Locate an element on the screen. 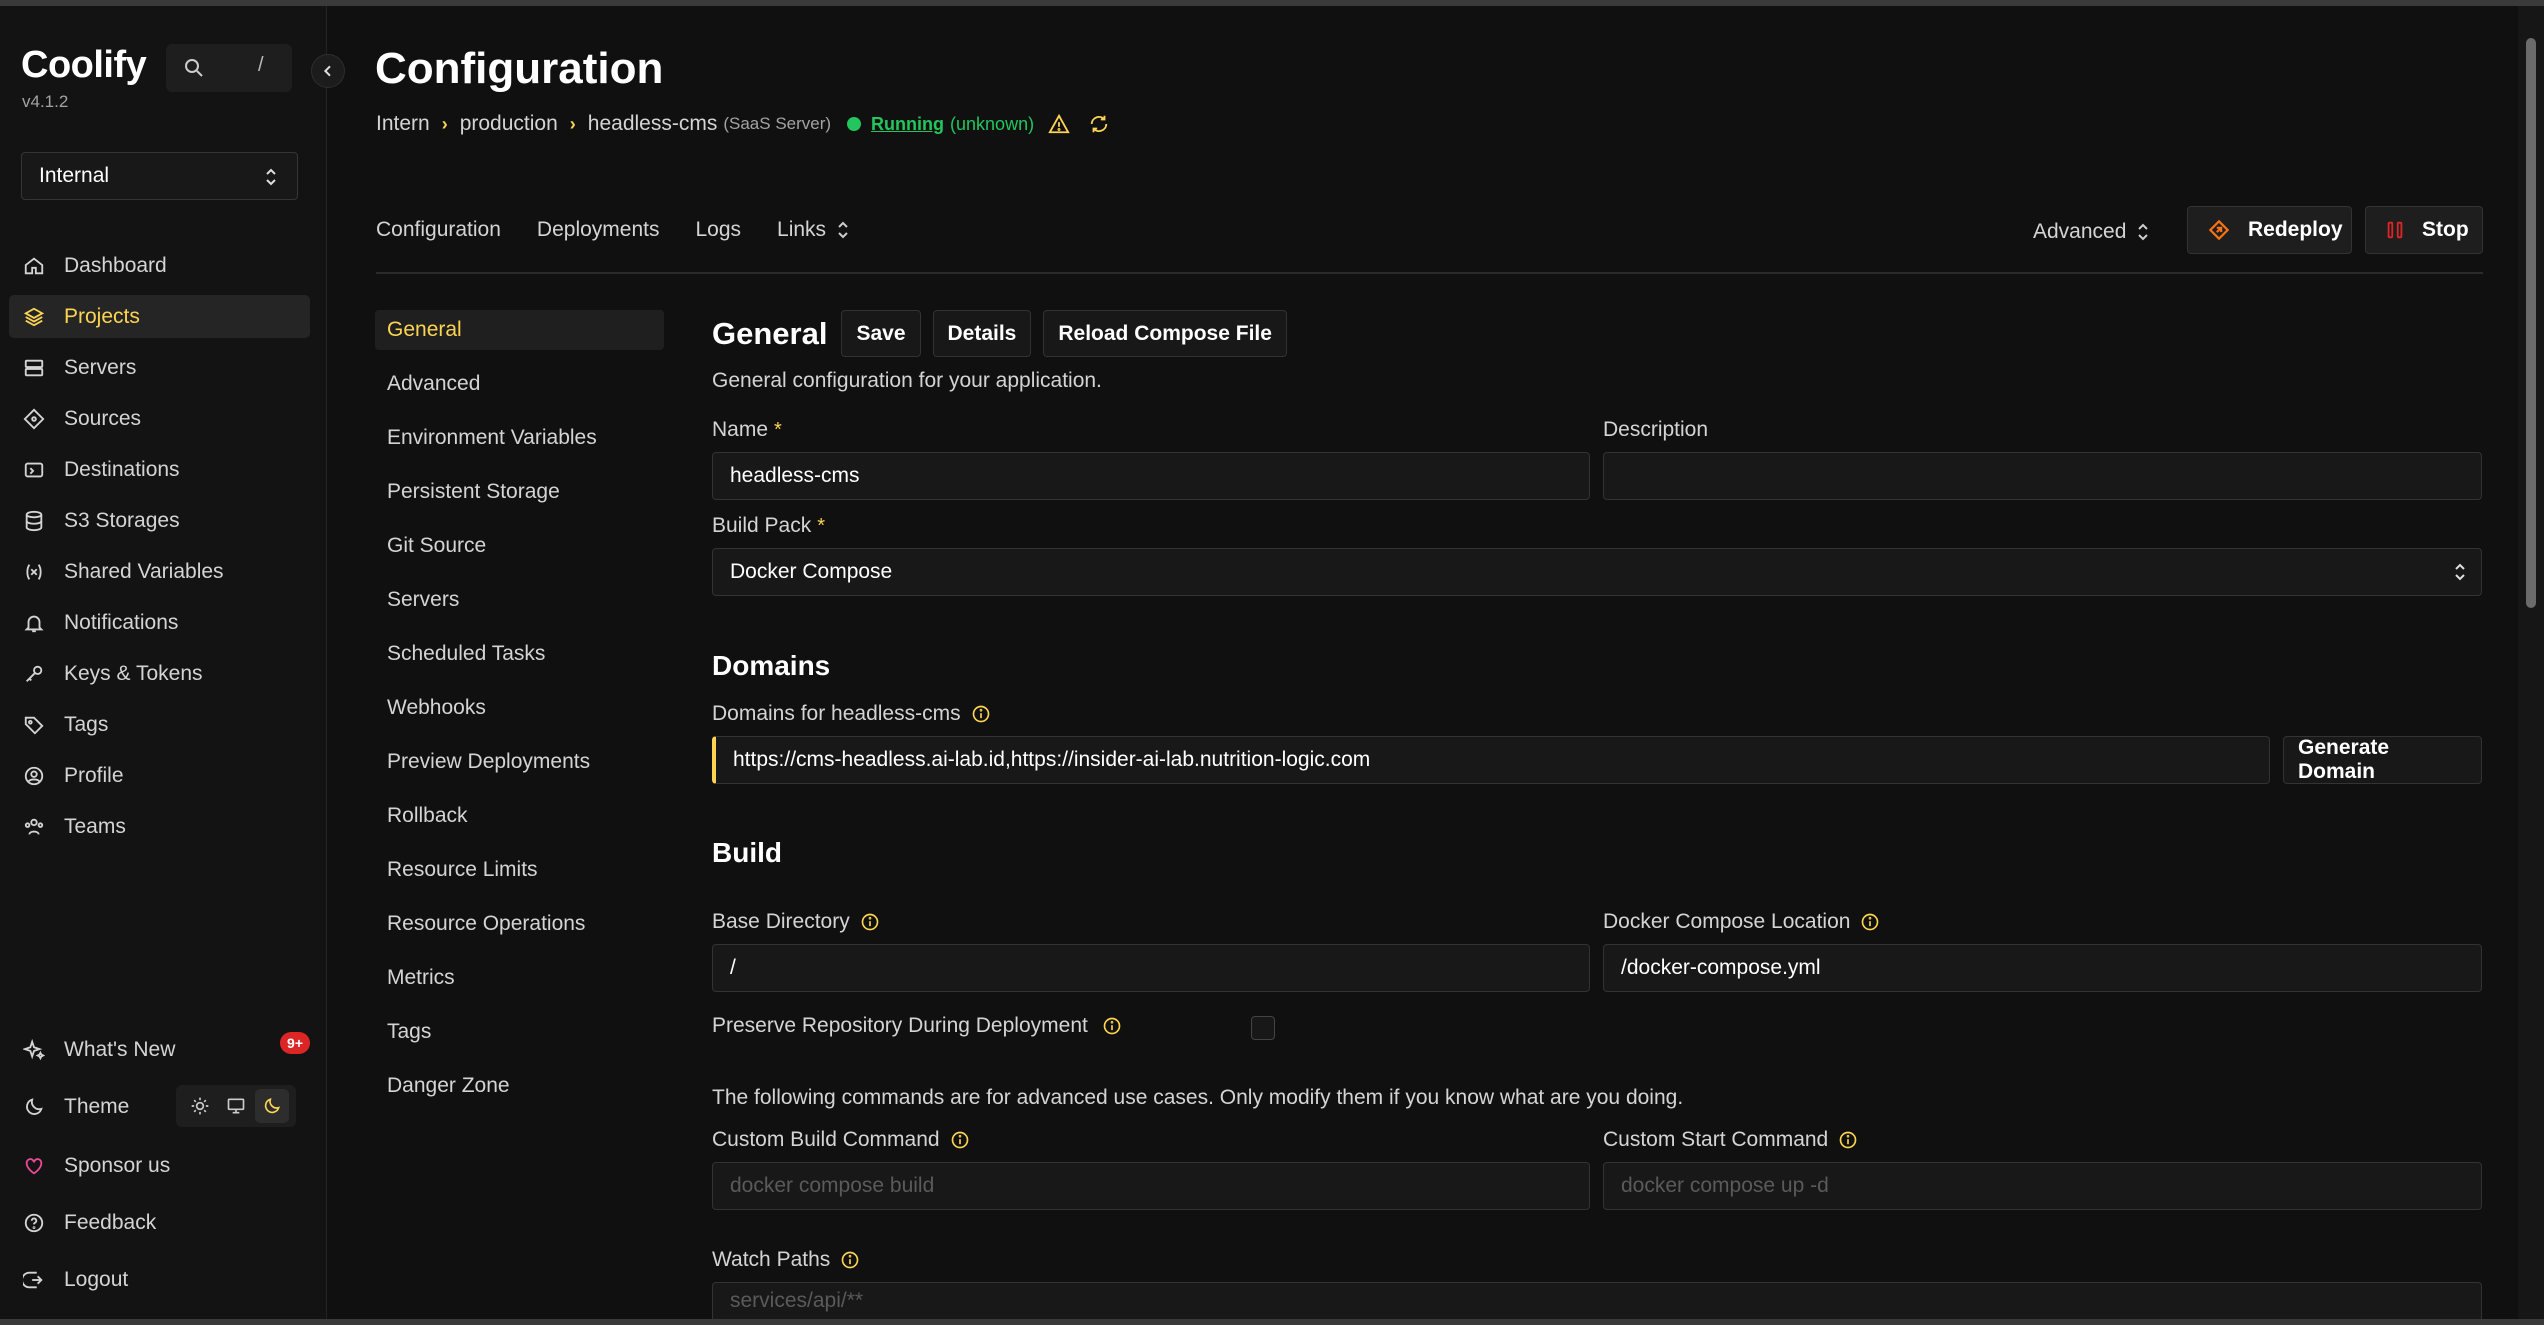 This screenshot has width=2544, height=1325. stop-button: Stop is located at coordinates (2424, 230).